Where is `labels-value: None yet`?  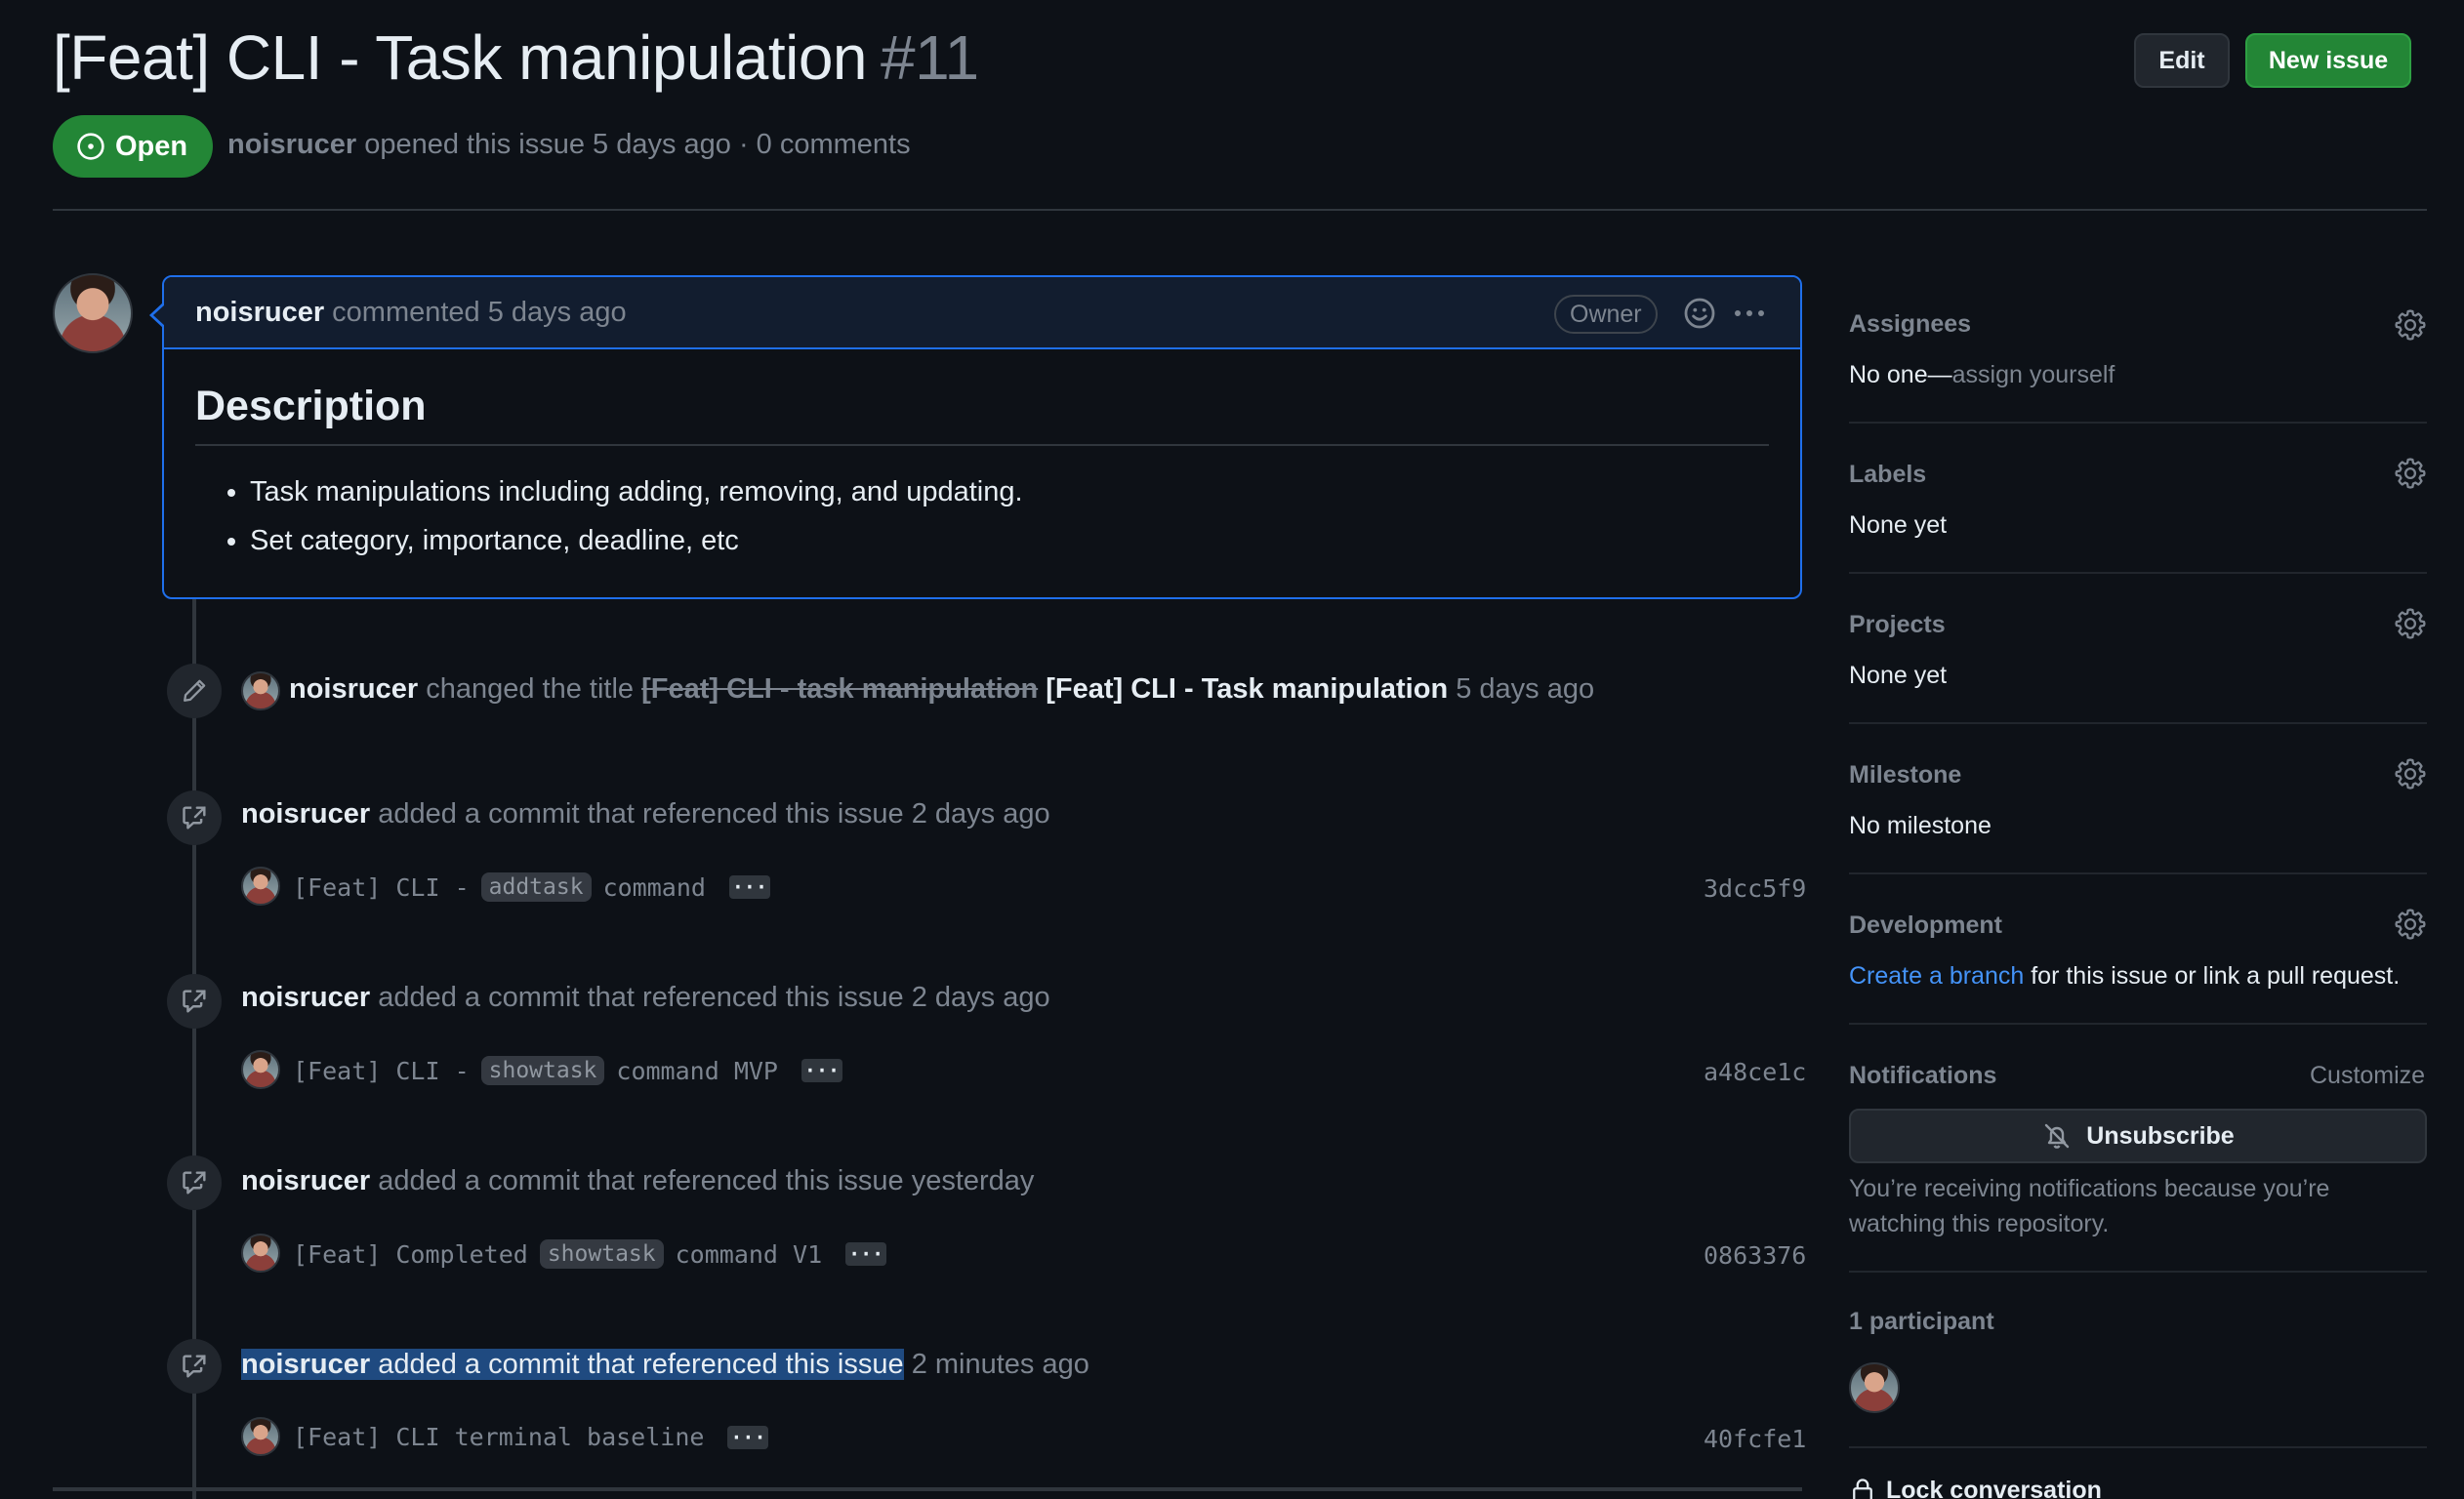 labels-value: None yet is located at coordinates (1898, 525).